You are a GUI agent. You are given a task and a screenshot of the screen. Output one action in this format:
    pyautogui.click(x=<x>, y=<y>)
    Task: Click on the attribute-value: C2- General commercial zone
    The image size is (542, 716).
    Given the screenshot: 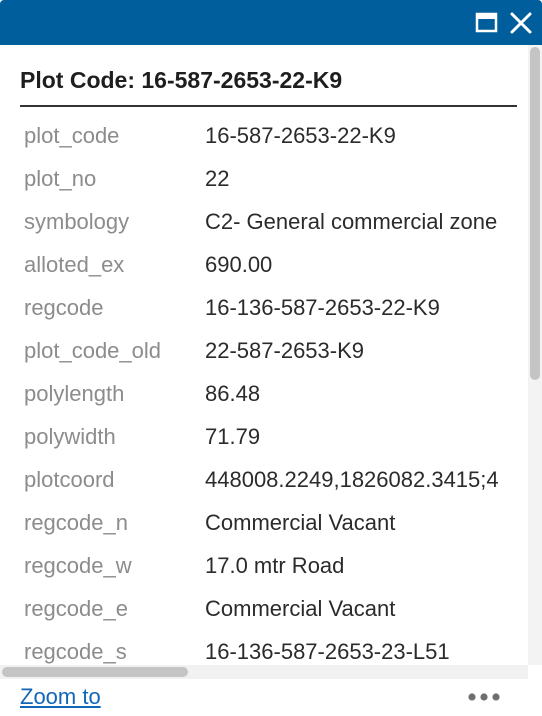 What is the action you would take?
    pyautogui.click(x=351, y=221)
    